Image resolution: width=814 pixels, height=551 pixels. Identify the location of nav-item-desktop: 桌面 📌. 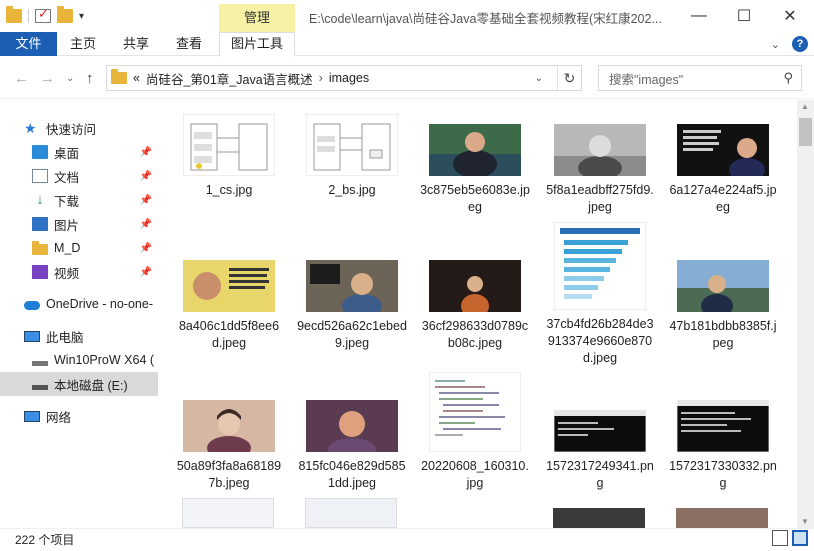
(79, 152).